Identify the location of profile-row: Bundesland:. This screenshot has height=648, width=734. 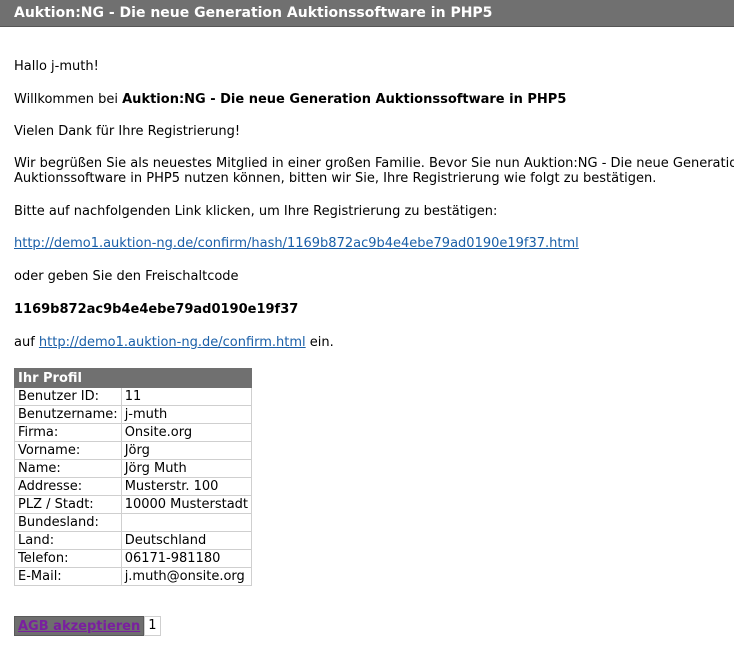
(133, 522).